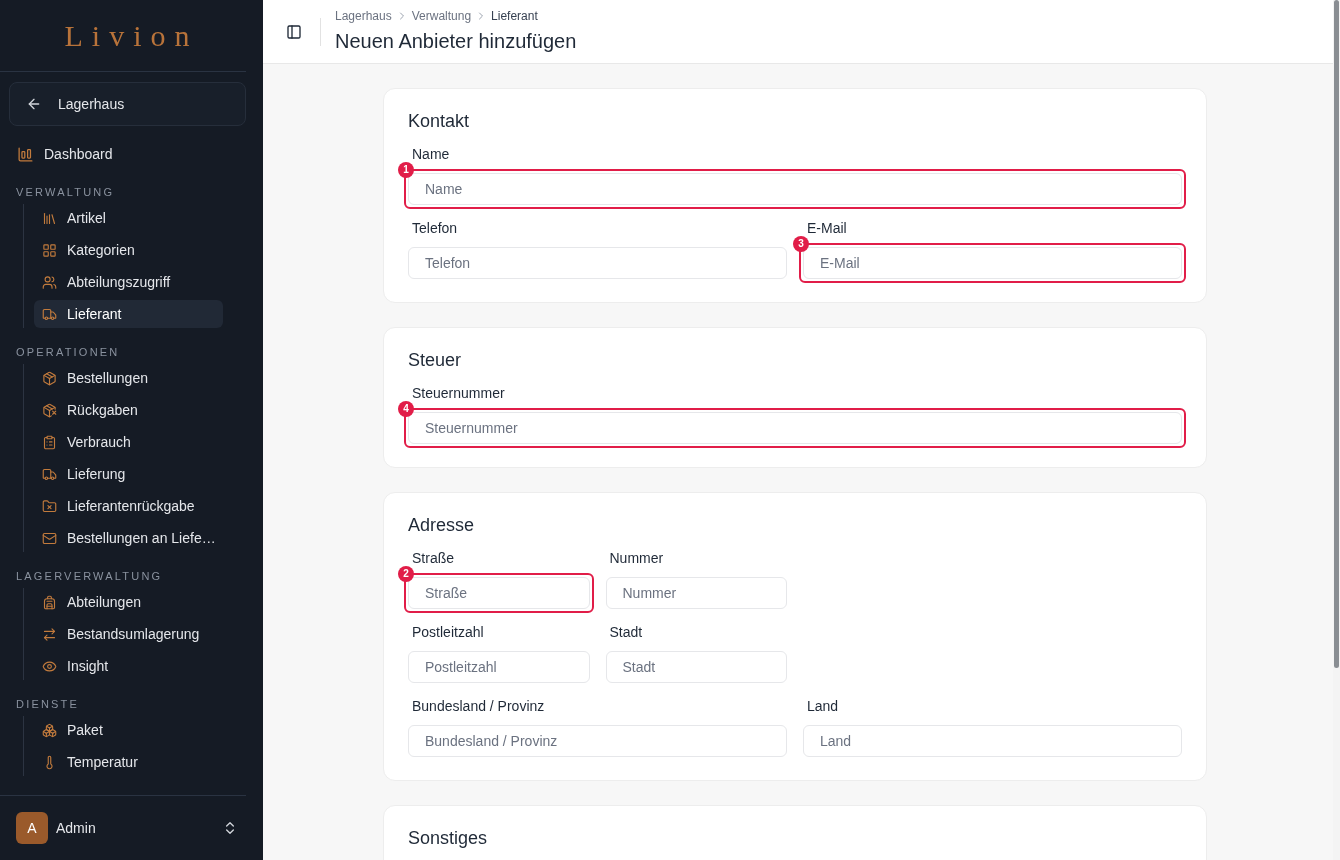  What do you see at coordinates (499, 667) in the screenshot?
I see `input-field: Postleitzahl` at bounding box center [499, 667].